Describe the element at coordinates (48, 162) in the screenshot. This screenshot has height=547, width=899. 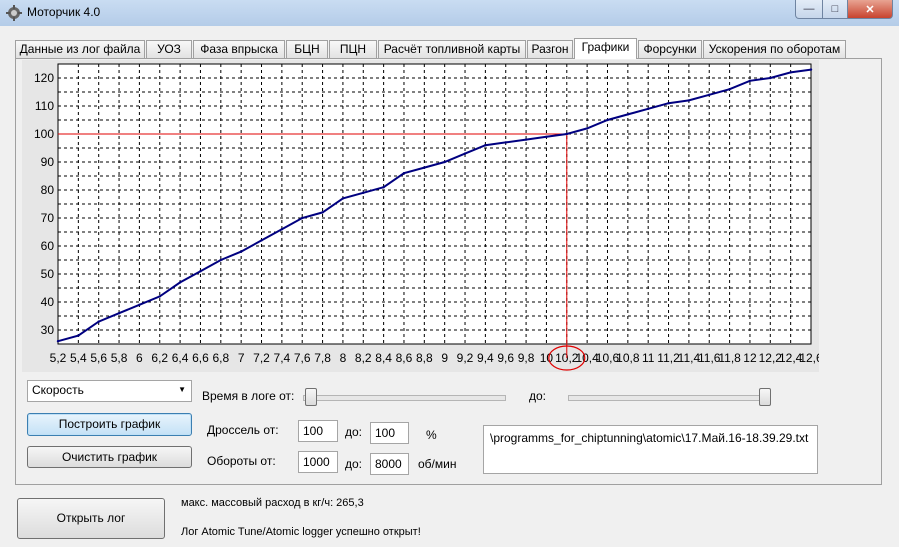
I see `y-tick-label: 90` at that location.